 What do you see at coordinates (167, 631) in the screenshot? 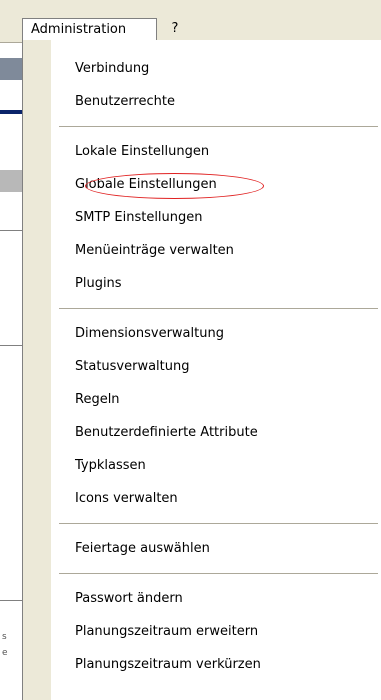
I see `menu-item-label: Planungszeitraum erweitern` at bounding box center [167, 631].